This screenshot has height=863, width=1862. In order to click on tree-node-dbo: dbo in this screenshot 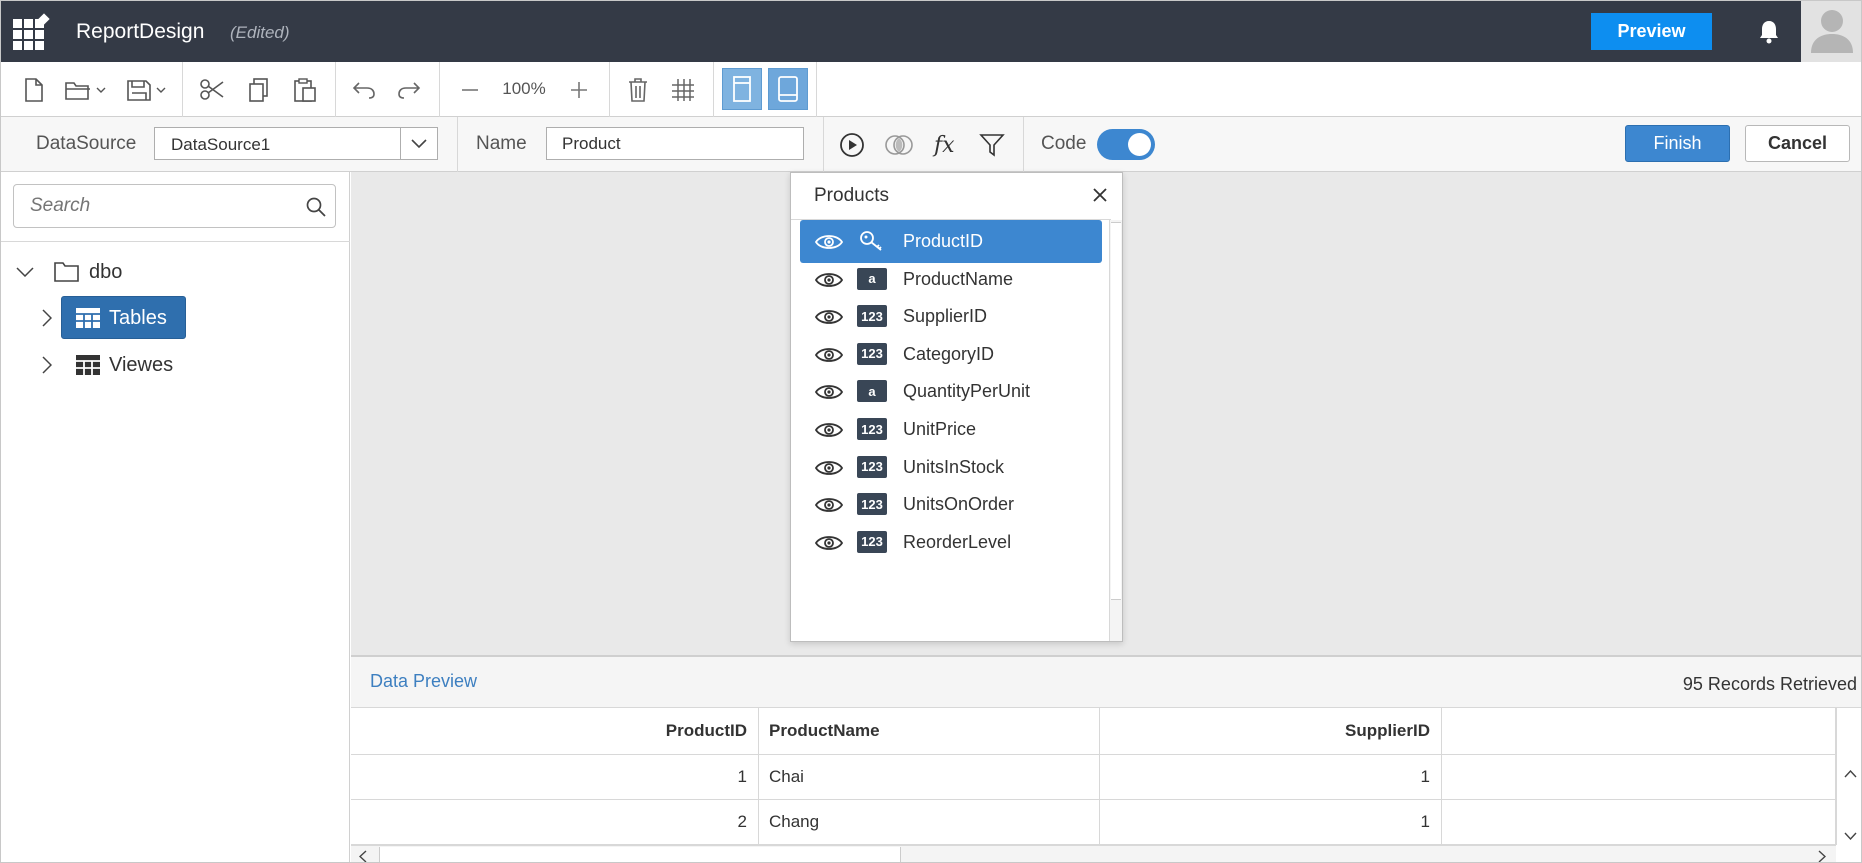, I will do `click(68, 272)`.